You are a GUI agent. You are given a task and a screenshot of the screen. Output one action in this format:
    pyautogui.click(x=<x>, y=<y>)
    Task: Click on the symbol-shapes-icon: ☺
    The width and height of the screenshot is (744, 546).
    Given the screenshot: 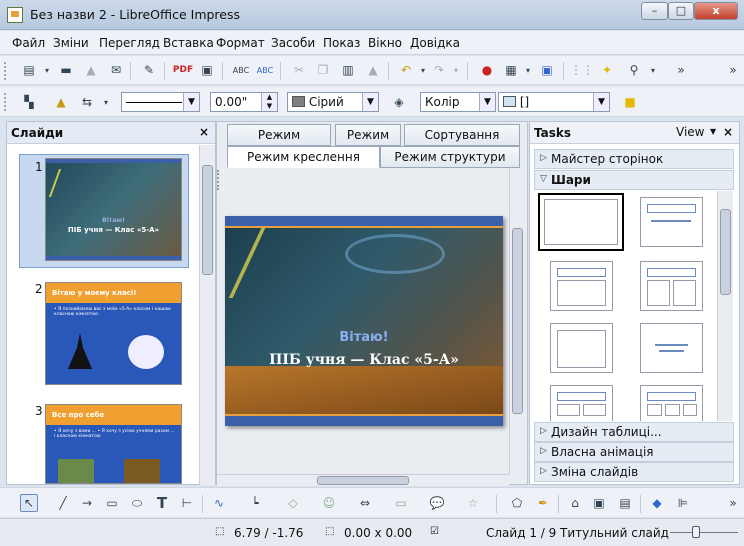 What is the action you would take?
    pyautogui.click(x=329, y=503)
    